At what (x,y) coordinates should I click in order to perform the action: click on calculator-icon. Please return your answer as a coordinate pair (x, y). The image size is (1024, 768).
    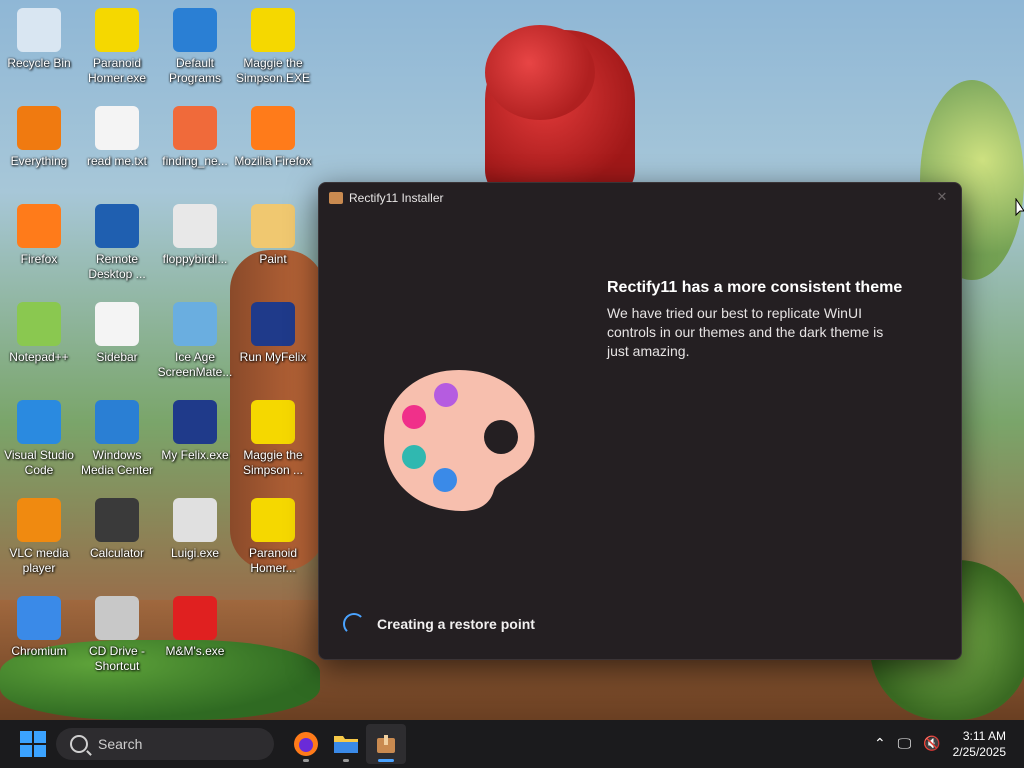
    Looking at the image, I should click on (117, 520).